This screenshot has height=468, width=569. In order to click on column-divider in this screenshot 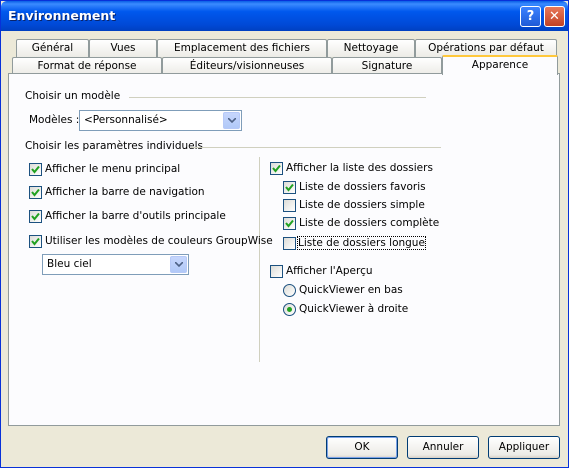, I will do `click(259, 259)`.